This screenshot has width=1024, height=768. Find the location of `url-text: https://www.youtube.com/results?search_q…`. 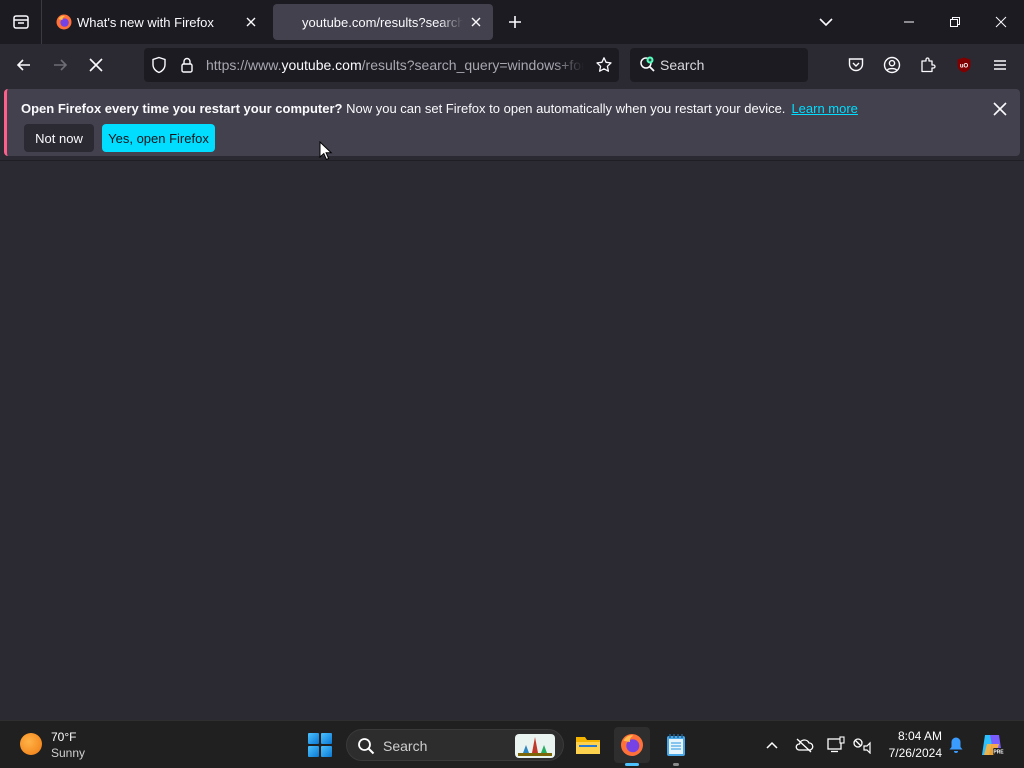

url-text: https://www.youtube.com/results?search_q… is located at coordinates (395, 65).